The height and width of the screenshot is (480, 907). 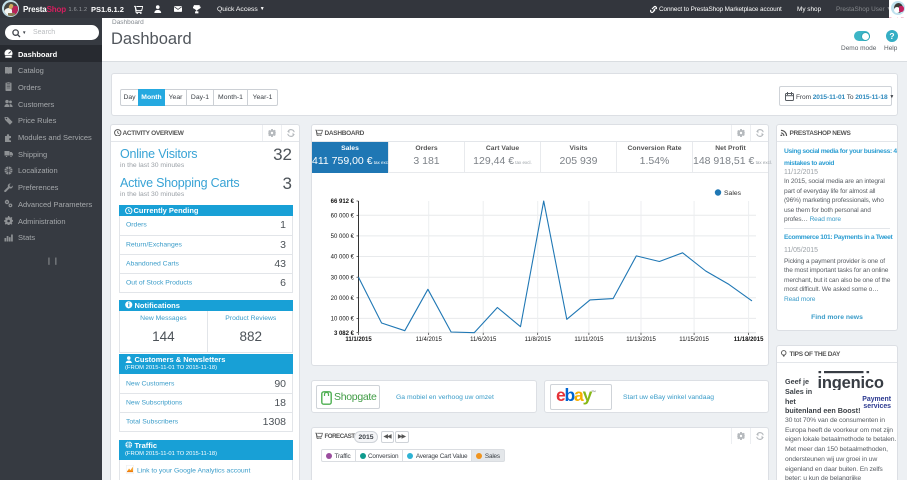 What do you see at coordinates (343, 278) in the screenshot?
I see `svg-text: 30 000 €` at bounding box center [343, 278].